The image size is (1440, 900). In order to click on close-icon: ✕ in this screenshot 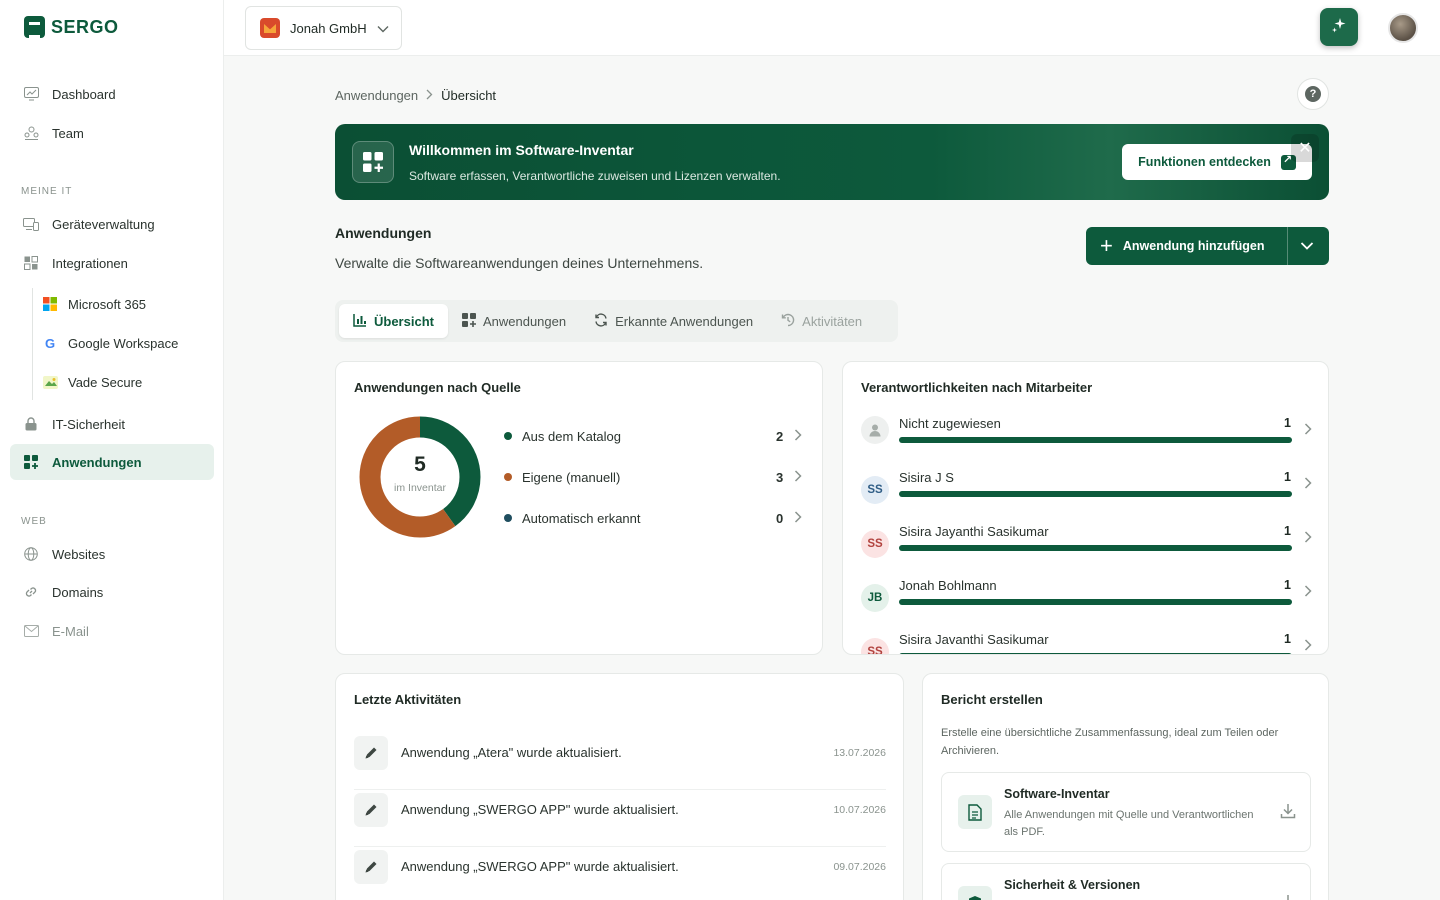, I will do `click(1305, 148)`.